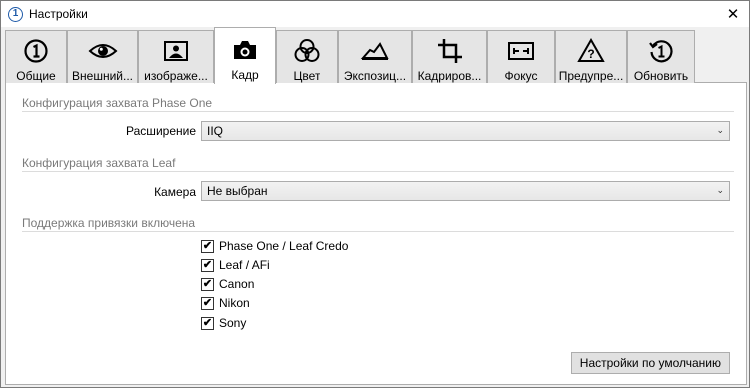 Image resolution: width=750 pixels, height=388 pixels. I want to click on color-circles-icon, so click(307, 51).